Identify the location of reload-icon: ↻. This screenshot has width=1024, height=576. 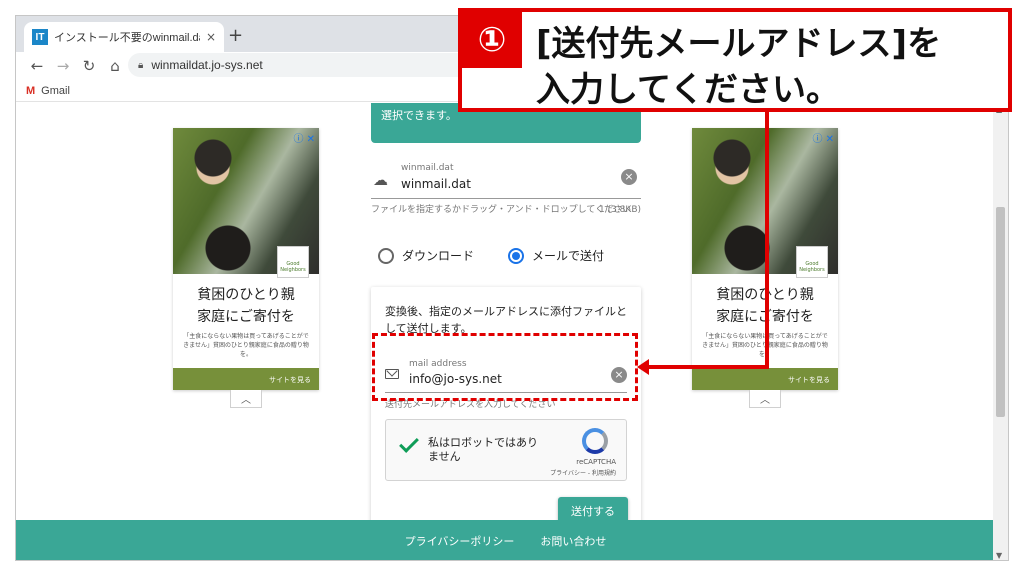
(89, 66).